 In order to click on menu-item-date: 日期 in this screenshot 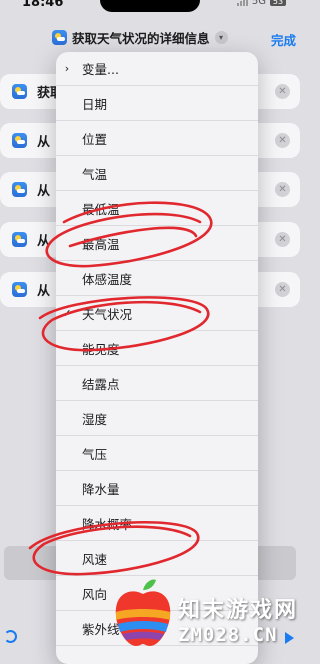, I will do `click(157, 103)`.